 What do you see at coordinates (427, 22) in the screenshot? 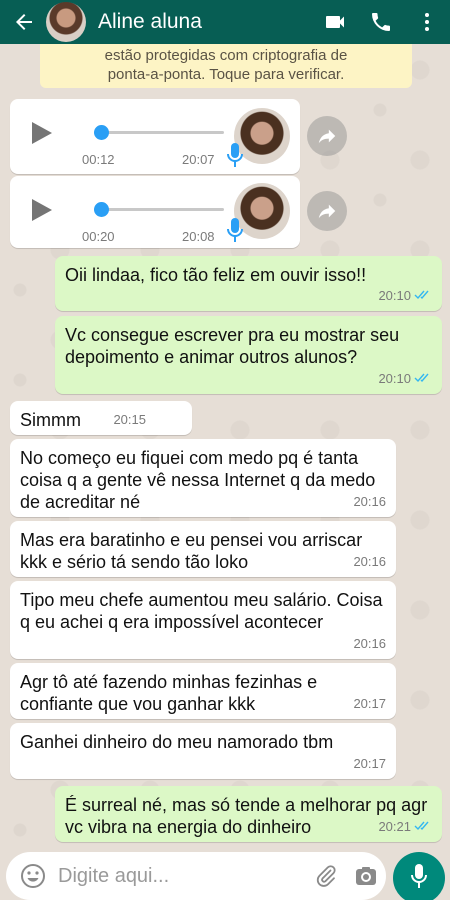
I see `more-vert-icon` at bounding box center [427, 22].